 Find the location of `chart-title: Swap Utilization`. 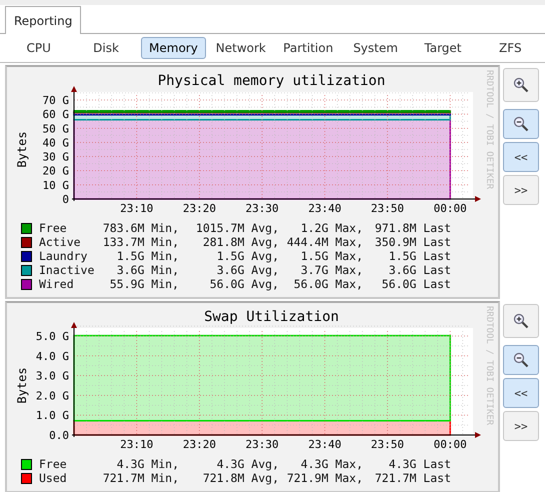

chart-title: Swap Utilization is located at coordinates (271, 317).